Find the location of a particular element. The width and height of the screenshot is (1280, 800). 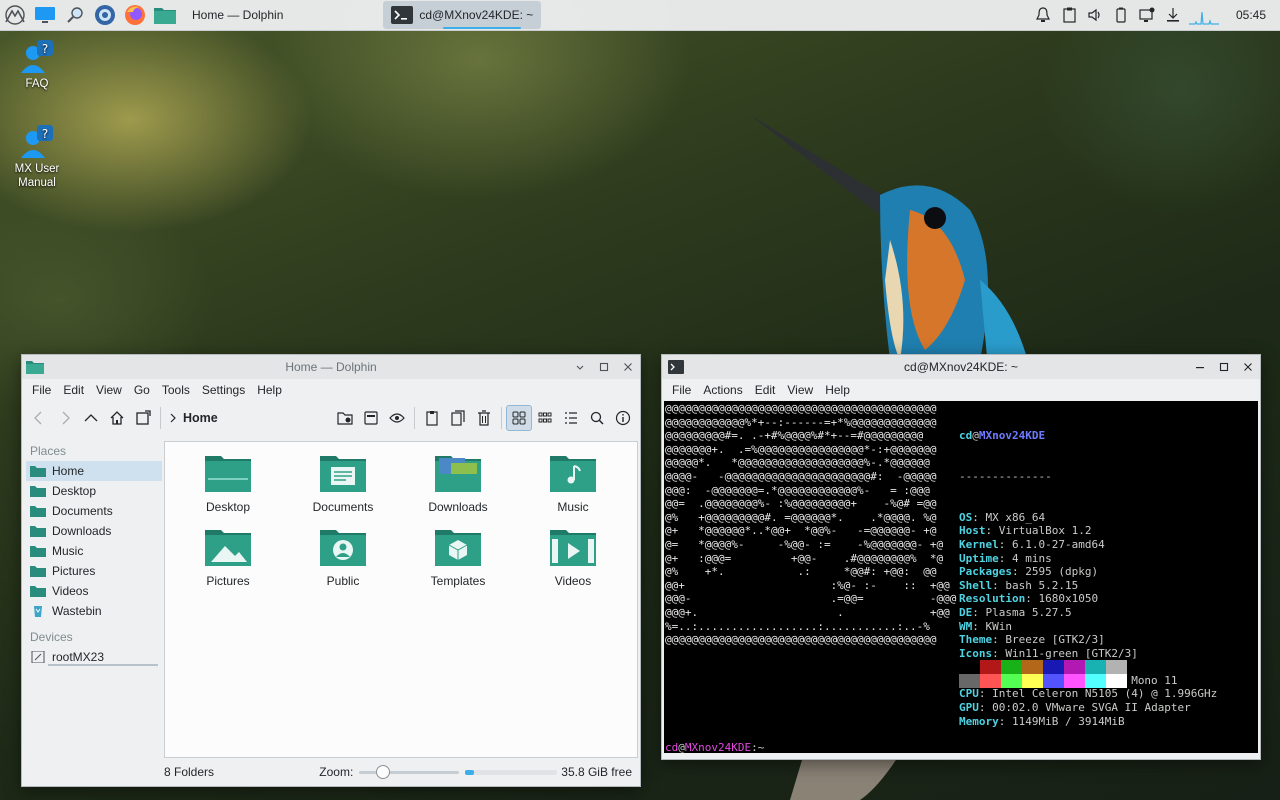

folder-videos: Videos is located at coordinates (573, 558).